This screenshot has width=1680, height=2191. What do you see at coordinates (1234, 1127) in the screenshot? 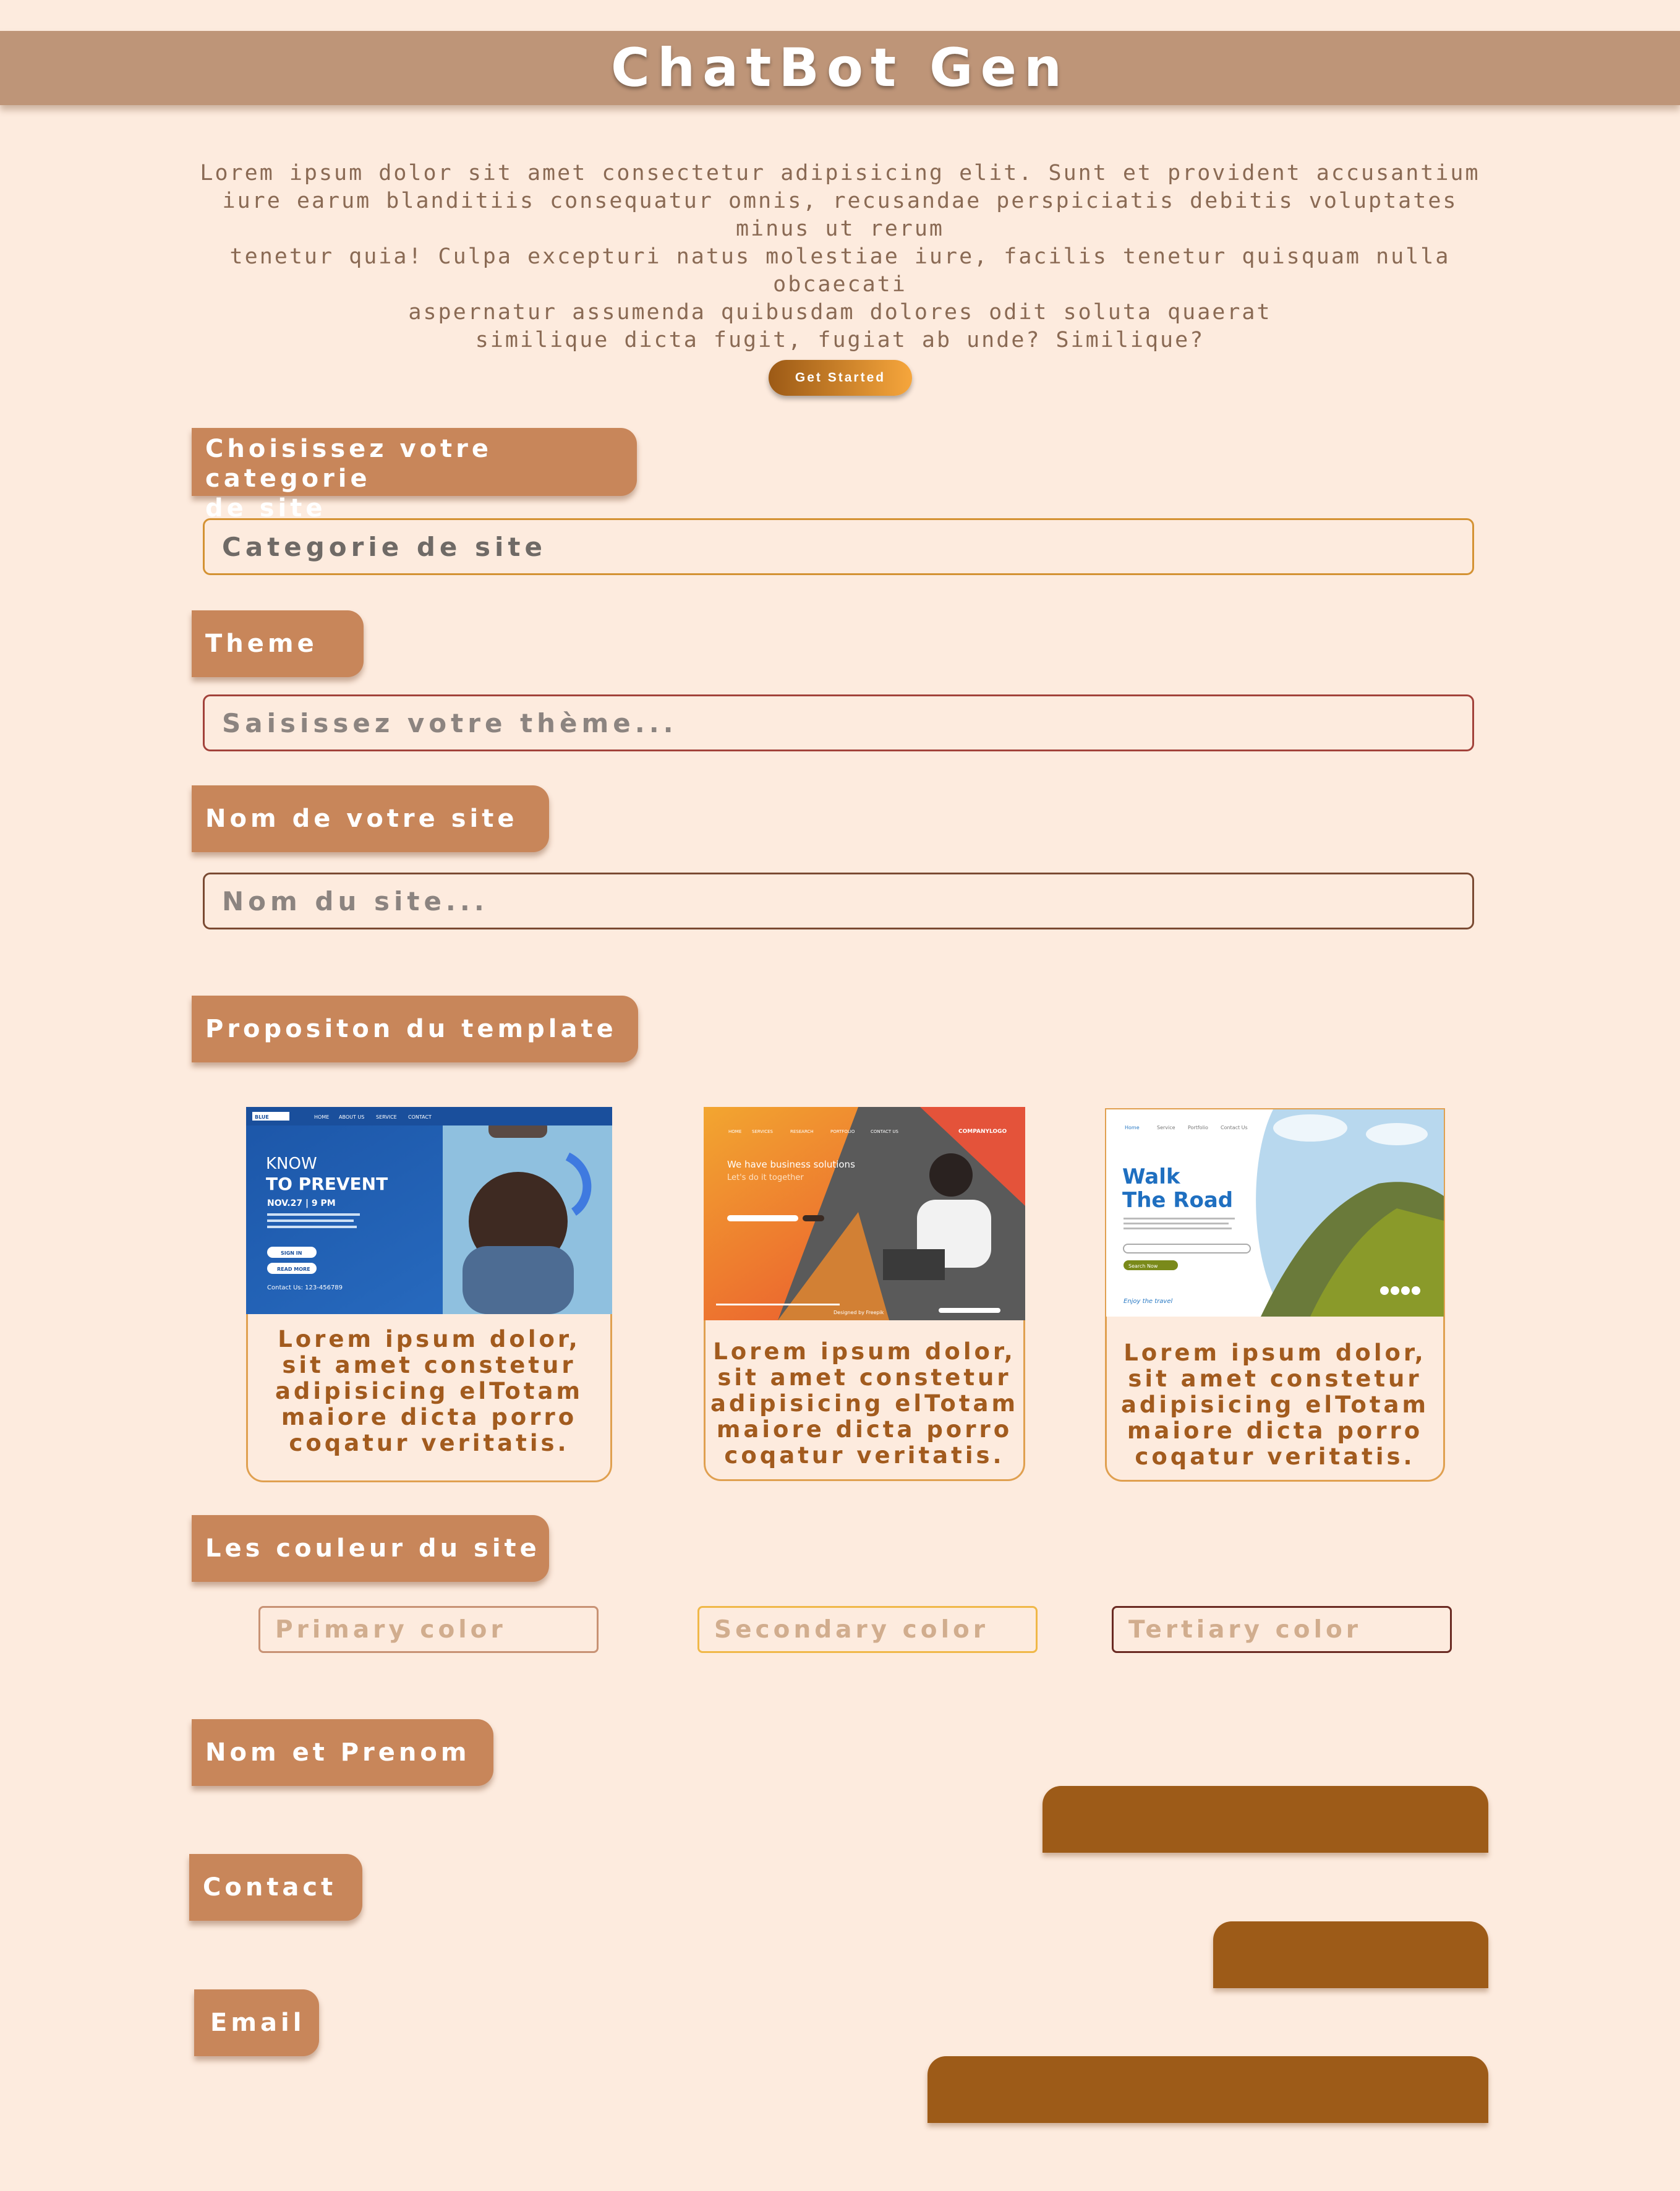
I see `template-3-nav-item: Contact Us` at bounding box center [1234, 1127].